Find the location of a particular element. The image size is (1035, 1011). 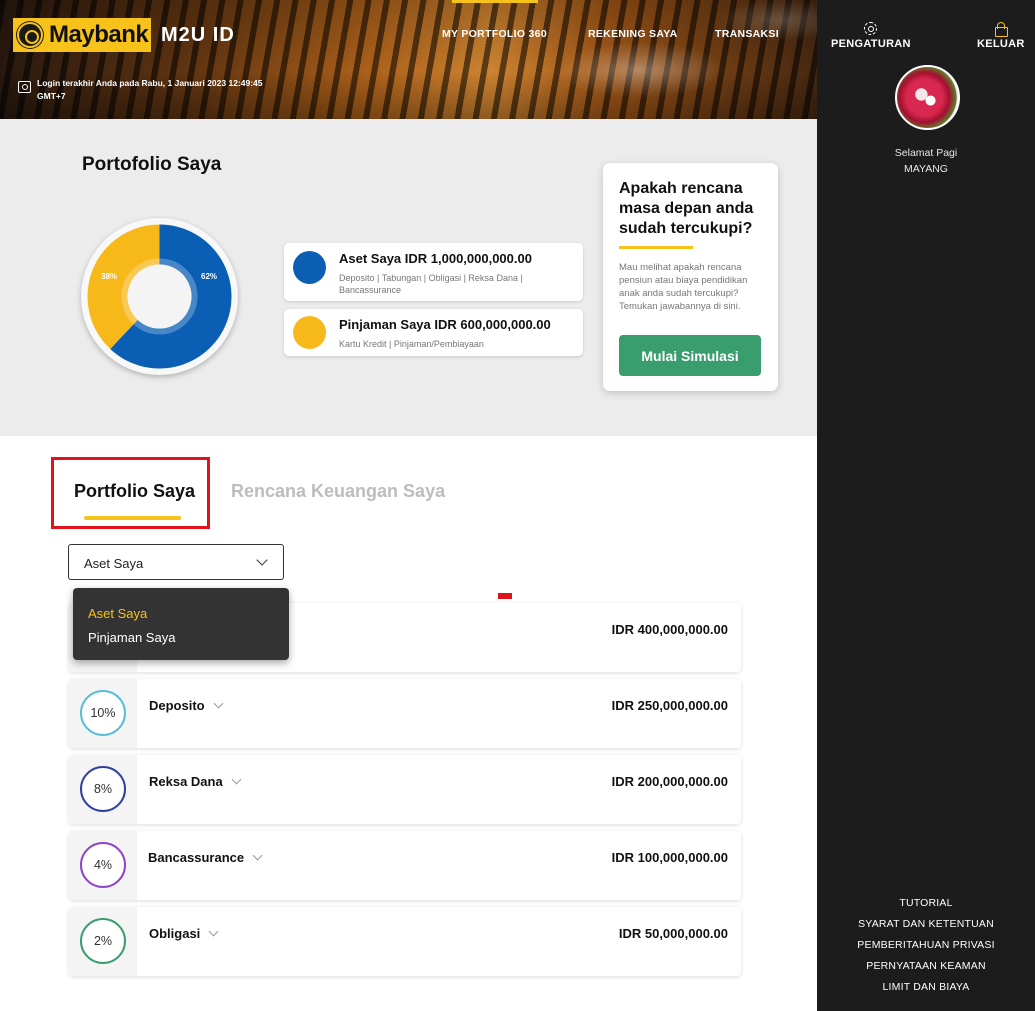

asset-name: Reksa Dana is located at coordinates (195, 781).